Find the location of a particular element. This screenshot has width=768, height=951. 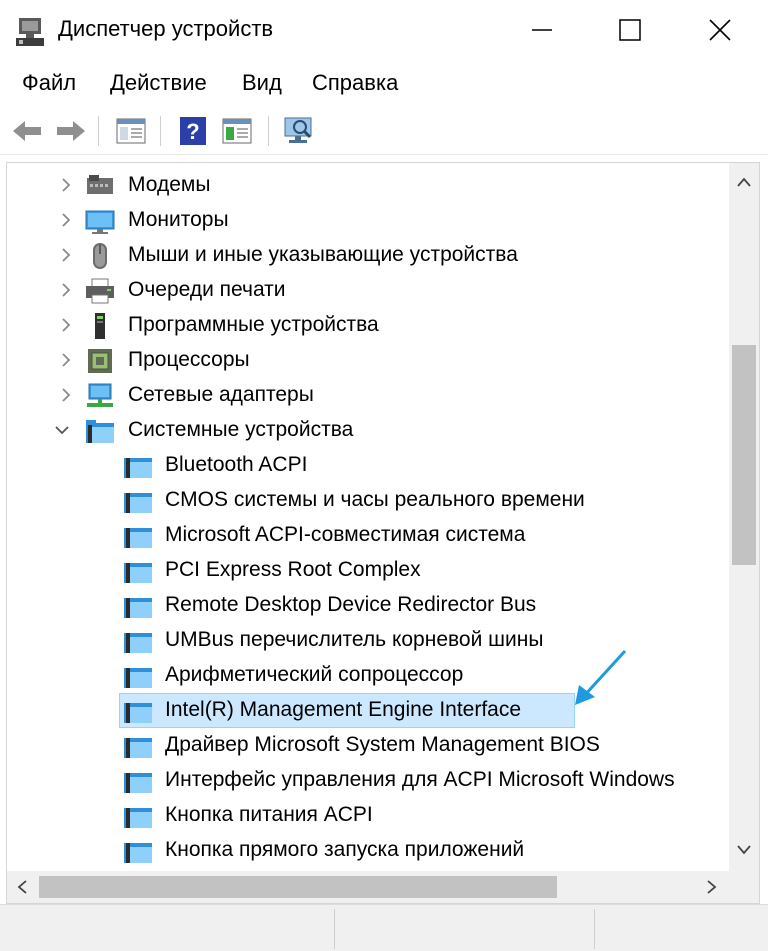

properties-icon is located at coordinates (237, 131).